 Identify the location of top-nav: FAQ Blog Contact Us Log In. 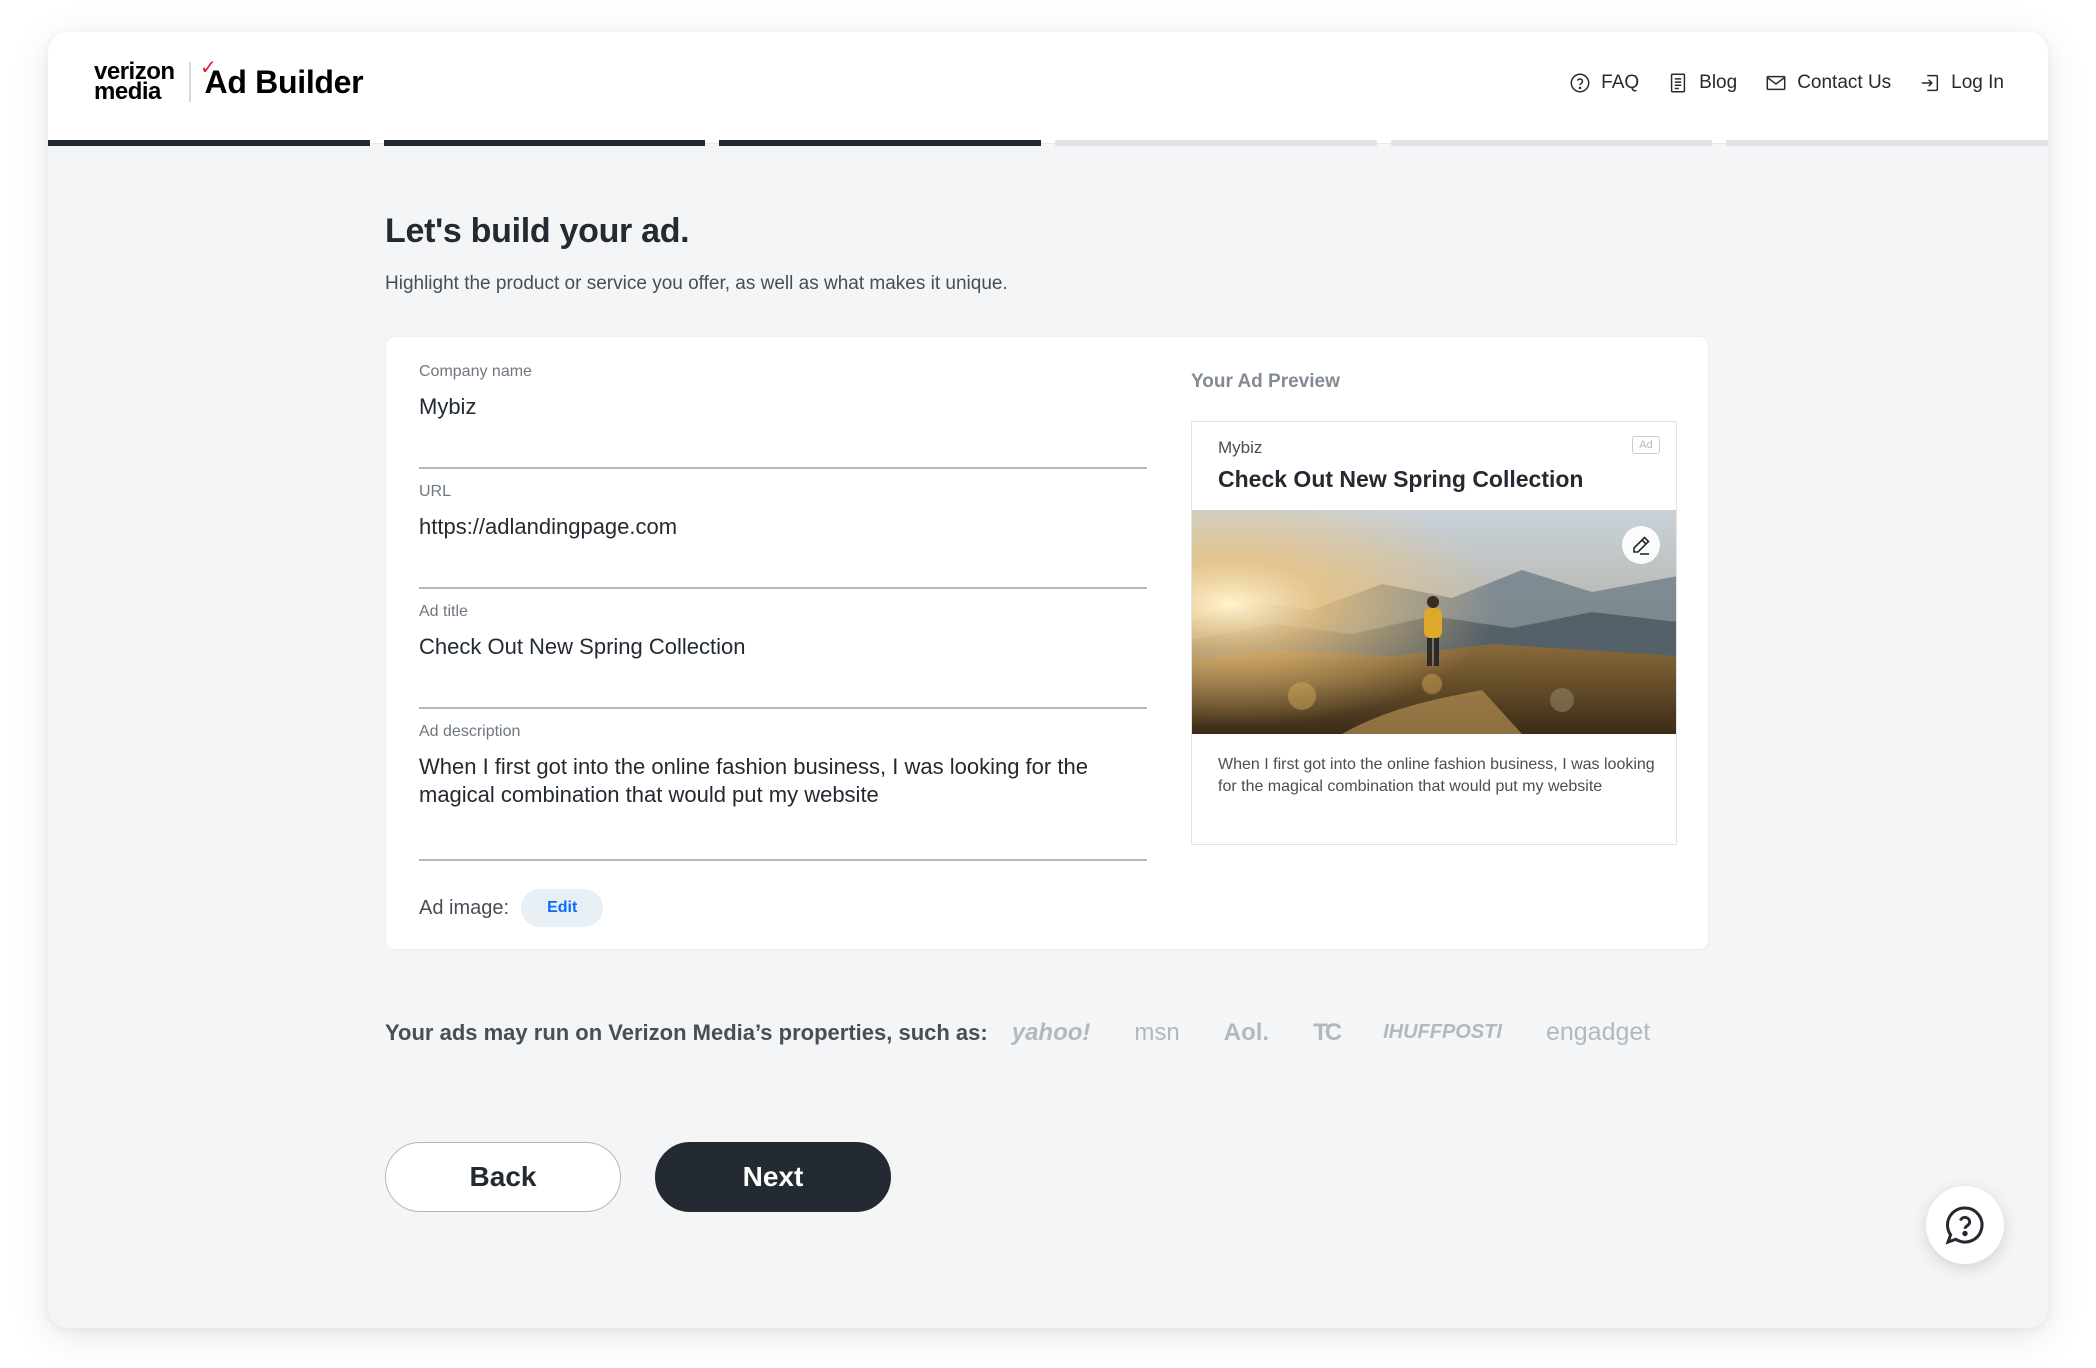
(1786, 83).